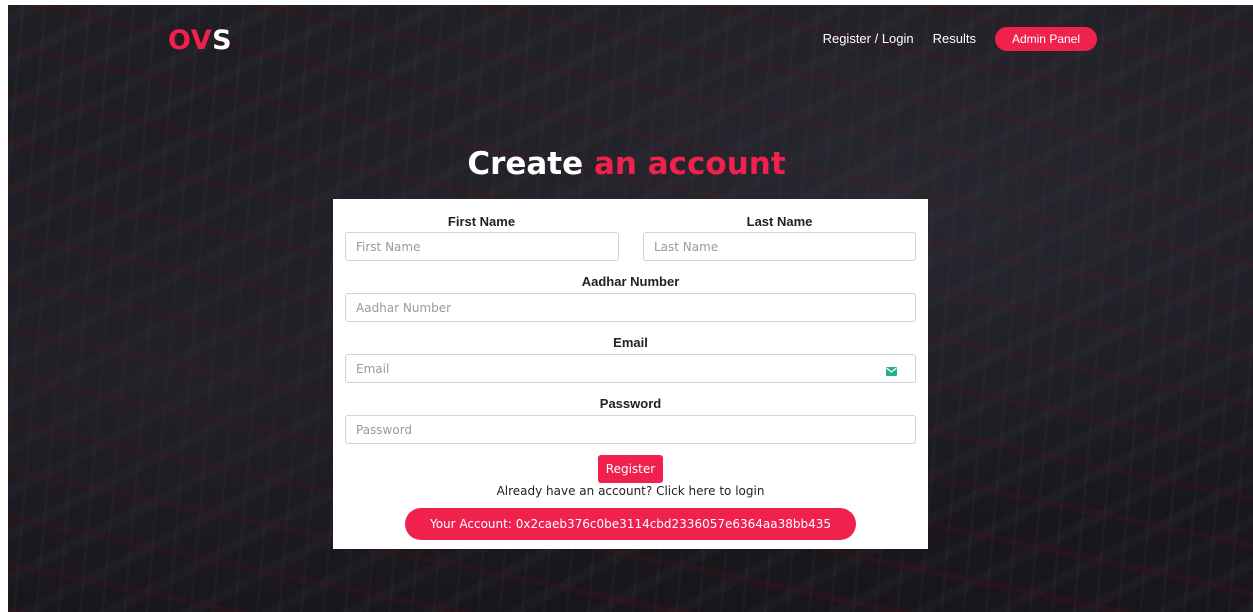 This screenshot has width=1253, height=612. I want to click on ovs-logo: OVS, so click(200, 41).